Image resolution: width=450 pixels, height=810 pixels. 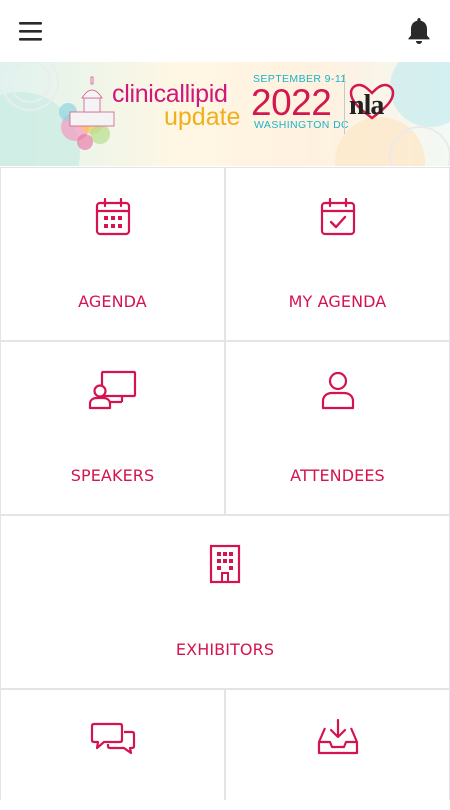 I want to click on tile-speakers: SPEAKERS, so click(x=112, y=428).